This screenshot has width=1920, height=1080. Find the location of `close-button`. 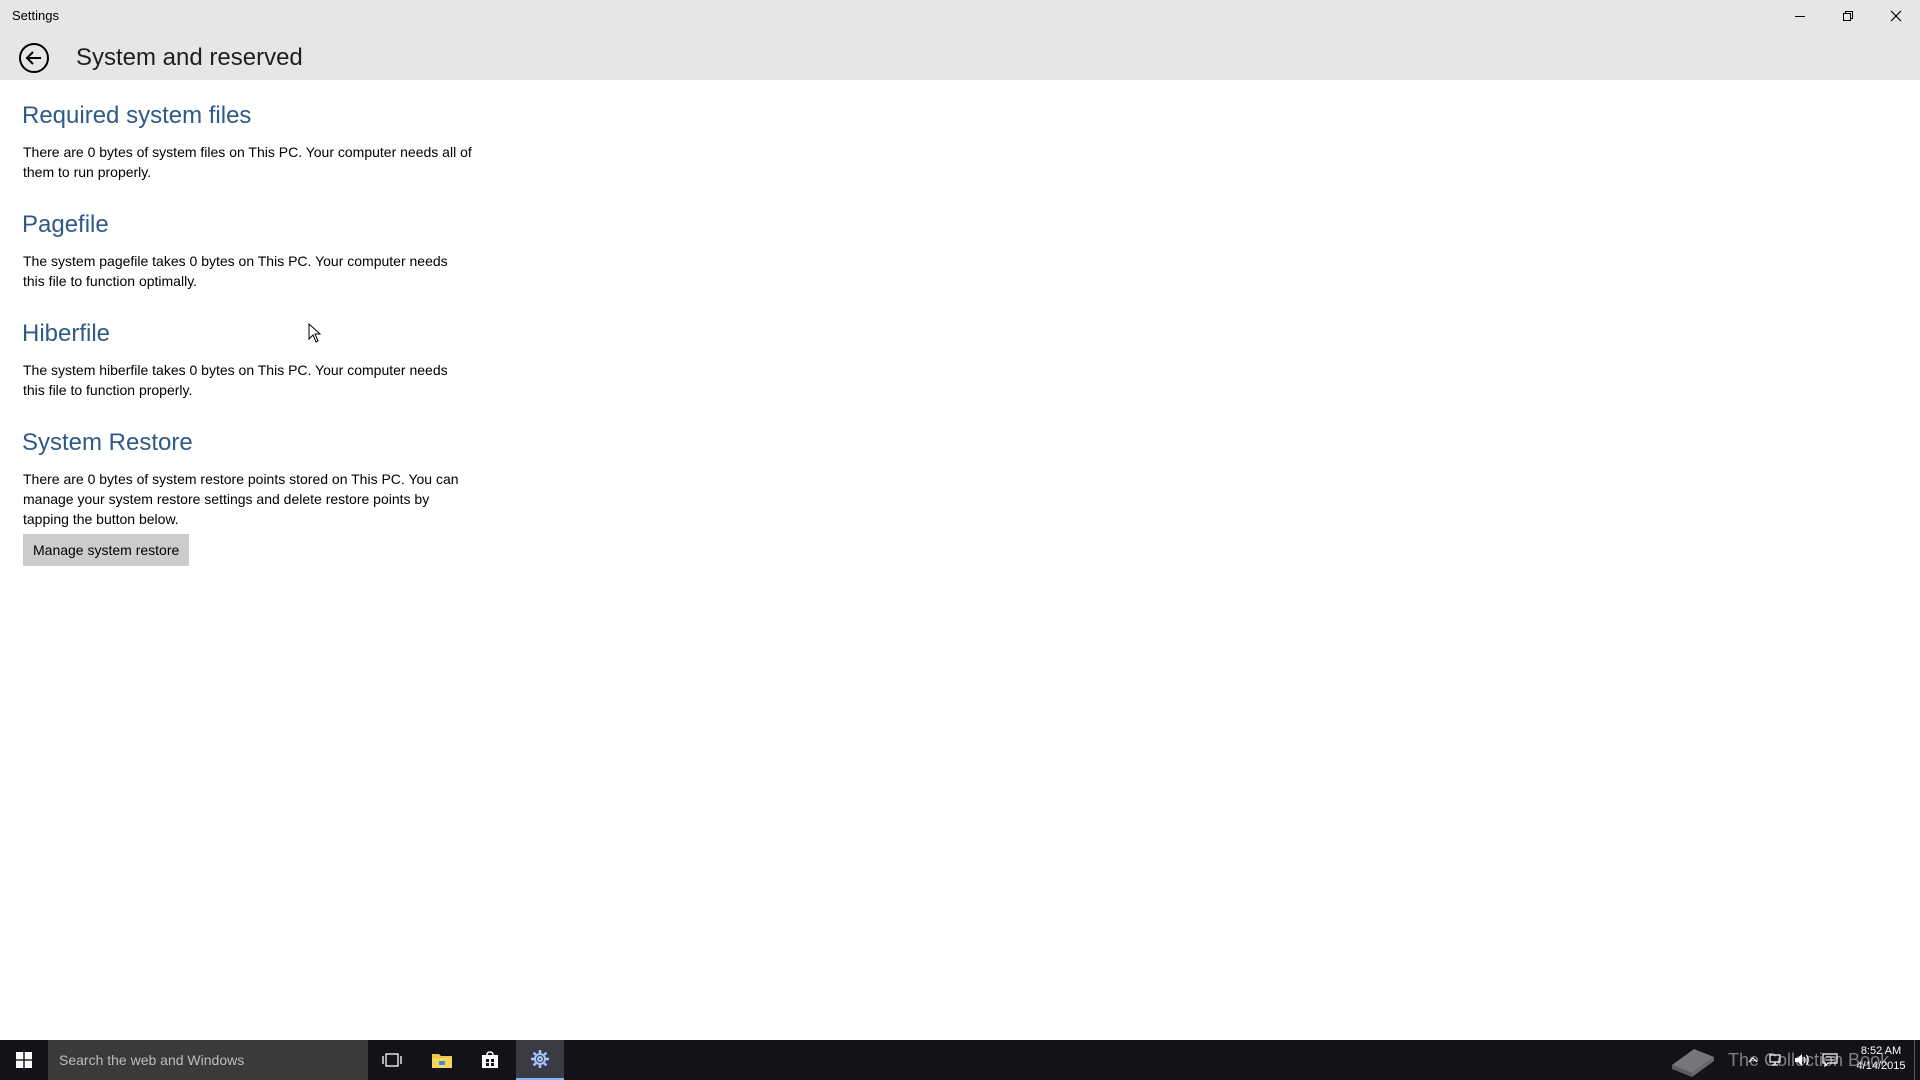

close-button is located at coordinates (1896, 16).